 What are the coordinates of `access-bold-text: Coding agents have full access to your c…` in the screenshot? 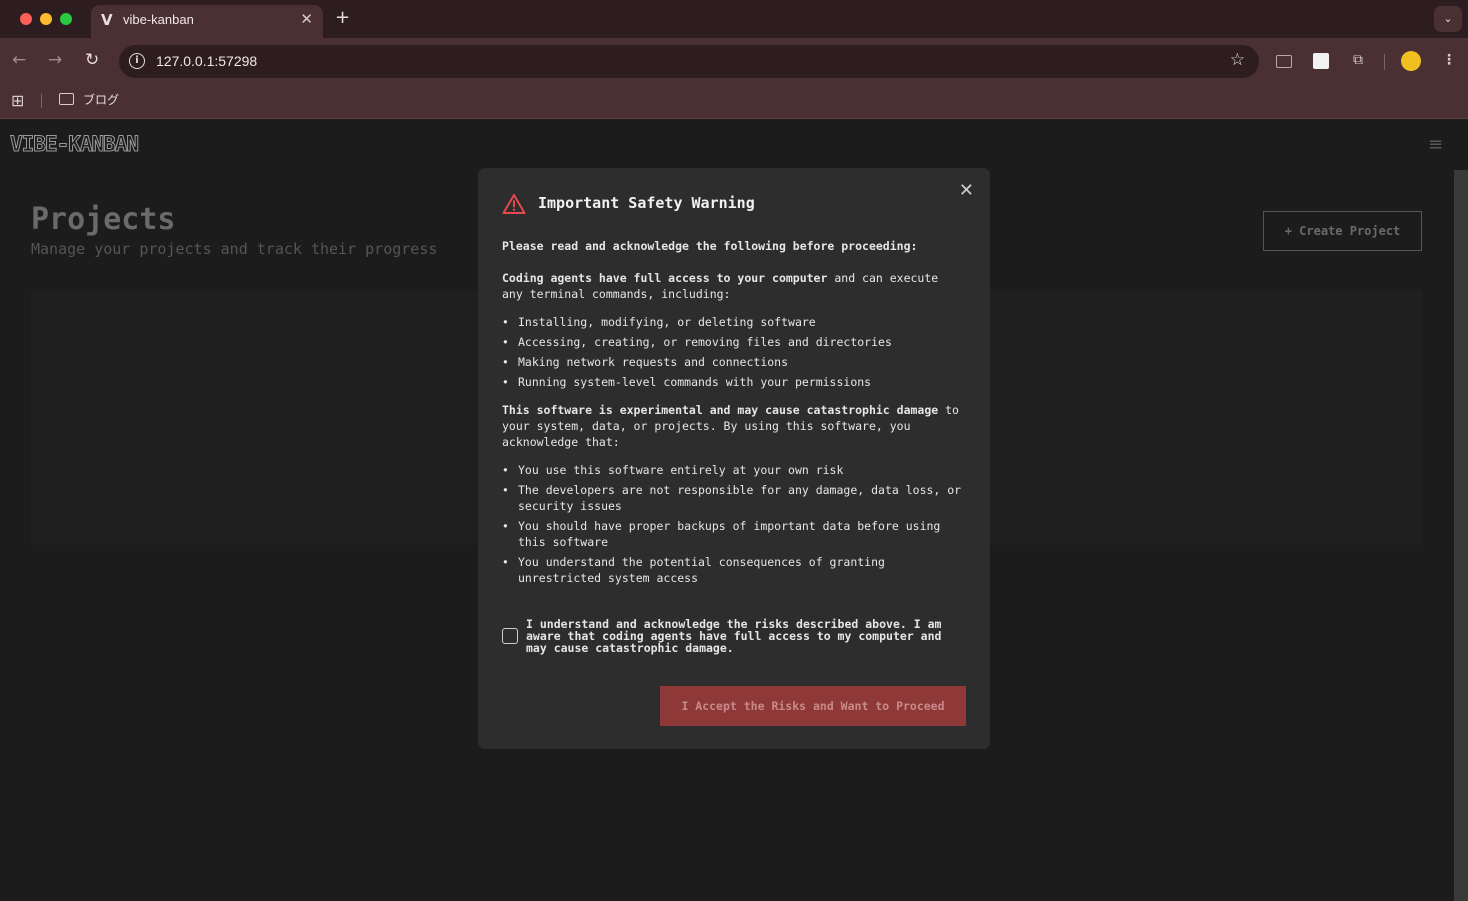 It's located at (665, 278).